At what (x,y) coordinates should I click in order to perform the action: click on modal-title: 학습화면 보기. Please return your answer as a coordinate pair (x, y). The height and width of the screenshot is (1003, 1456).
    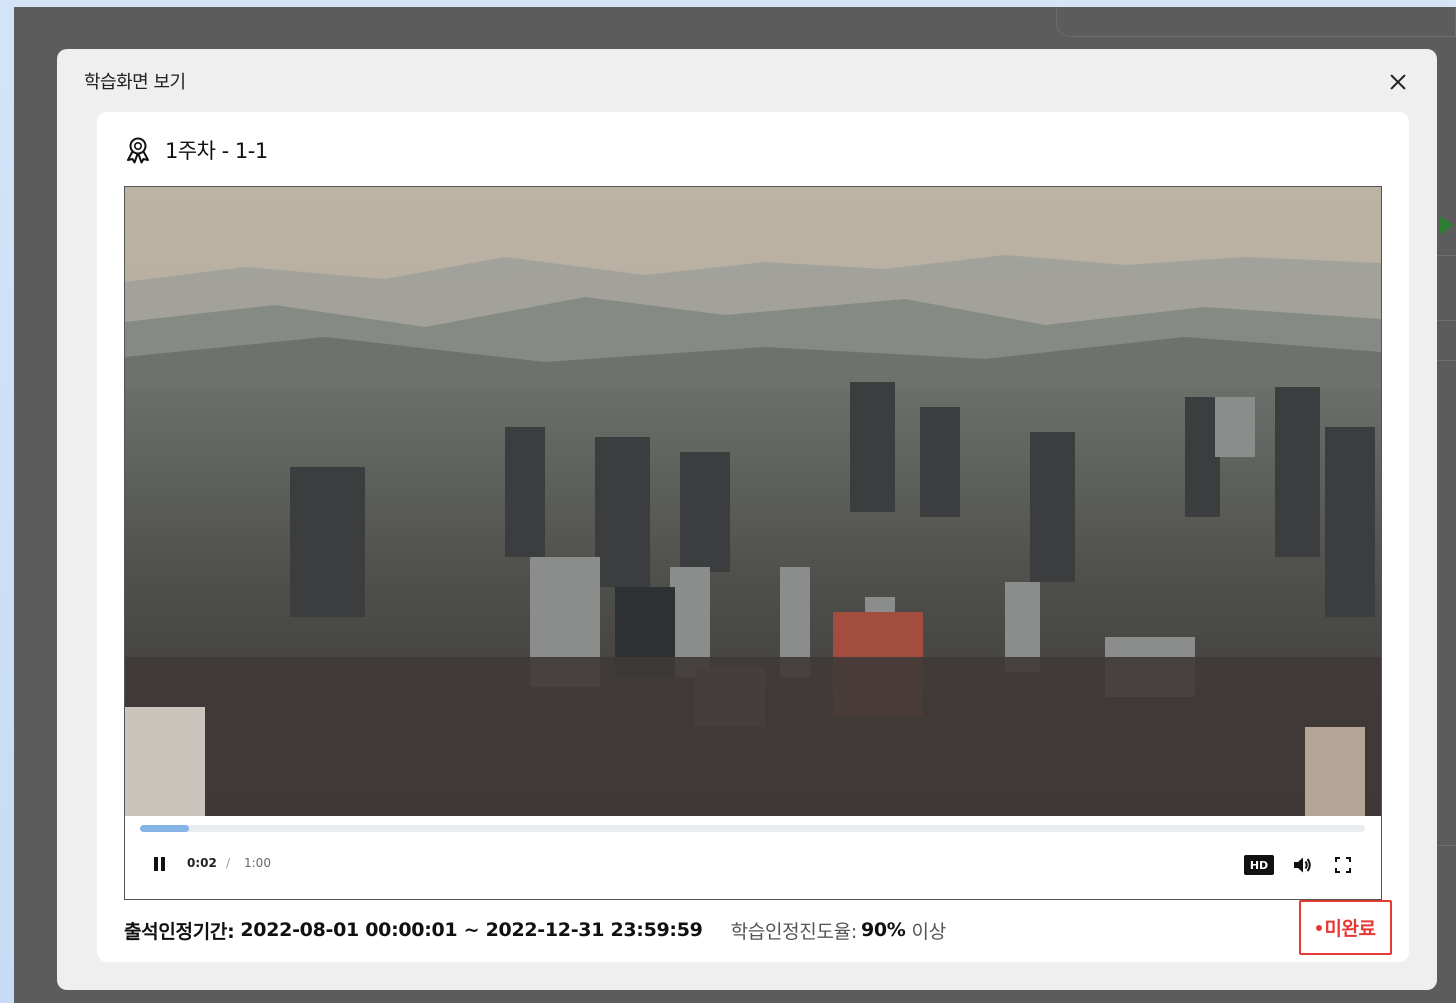
    Looking at the image, I should click on (135, 82).